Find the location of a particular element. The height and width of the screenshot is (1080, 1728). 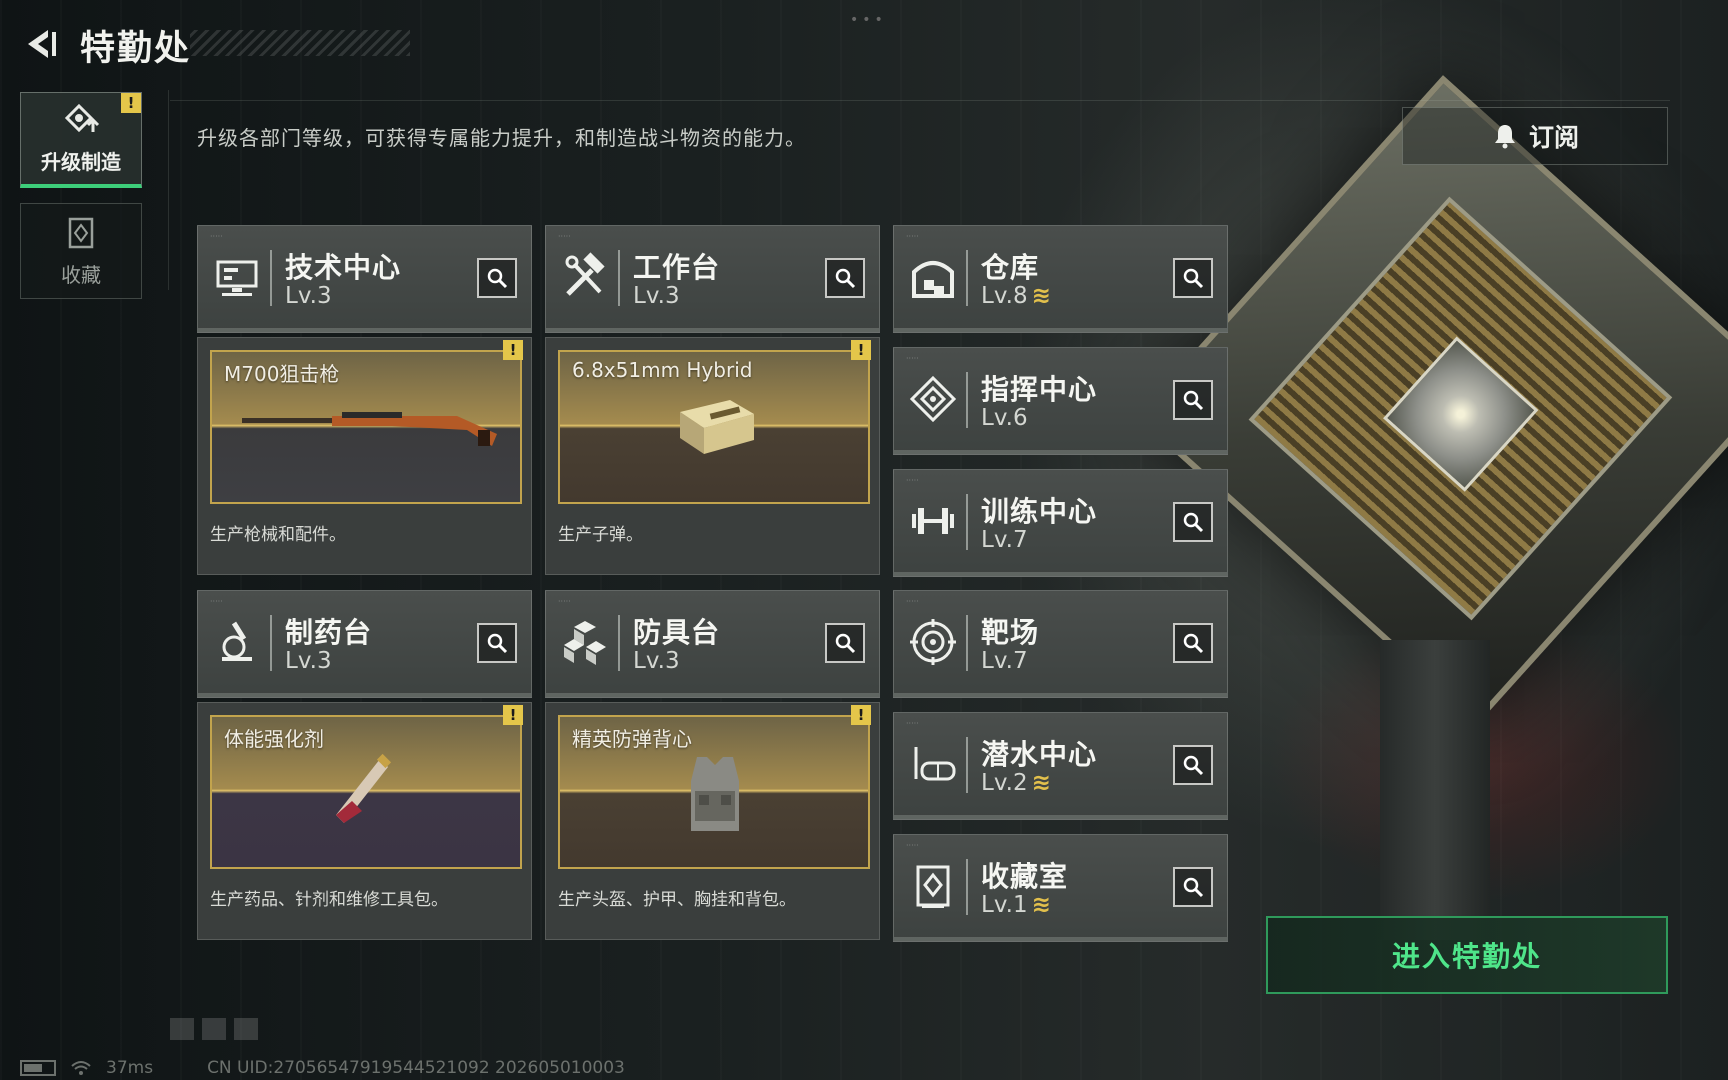

dept-name: 工作台 is located at coordinates (677, 267).